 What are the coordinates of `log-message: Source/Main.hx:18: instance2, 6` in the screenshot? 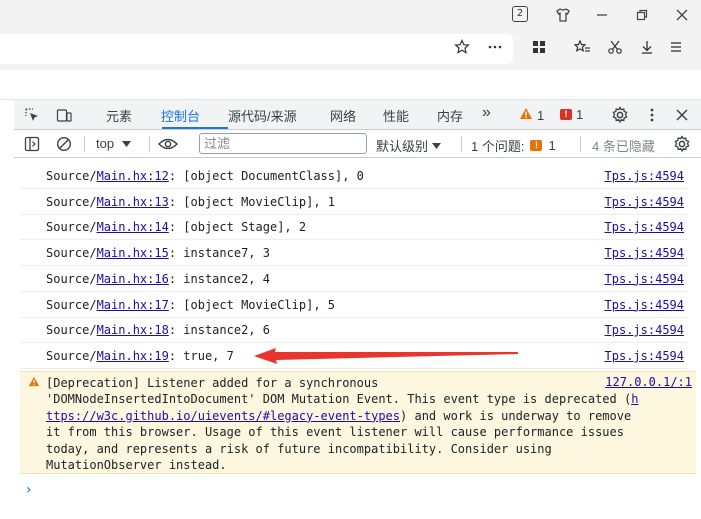 It's located at (158, 330).